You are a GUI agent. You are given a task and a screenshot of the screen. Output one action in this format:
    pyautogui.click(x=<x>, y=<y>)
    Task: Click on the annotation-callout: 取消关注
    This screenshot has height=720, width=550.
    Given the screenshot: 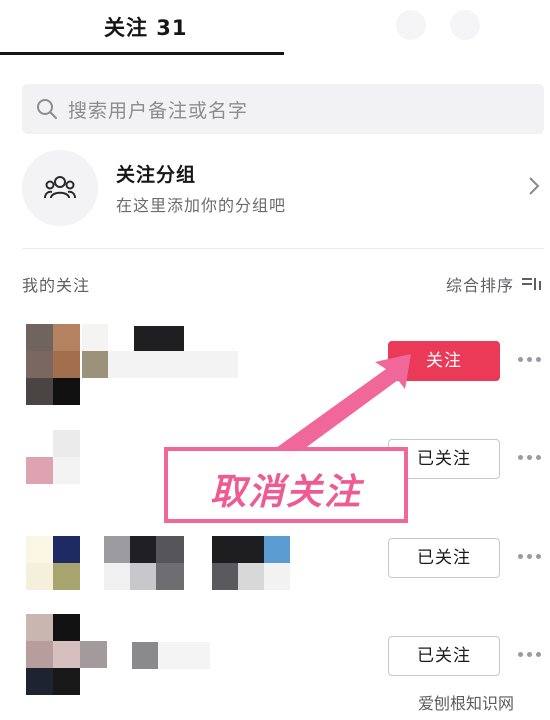 What is the action you would take?
    pyautogui.click(x=286, y=485)
    